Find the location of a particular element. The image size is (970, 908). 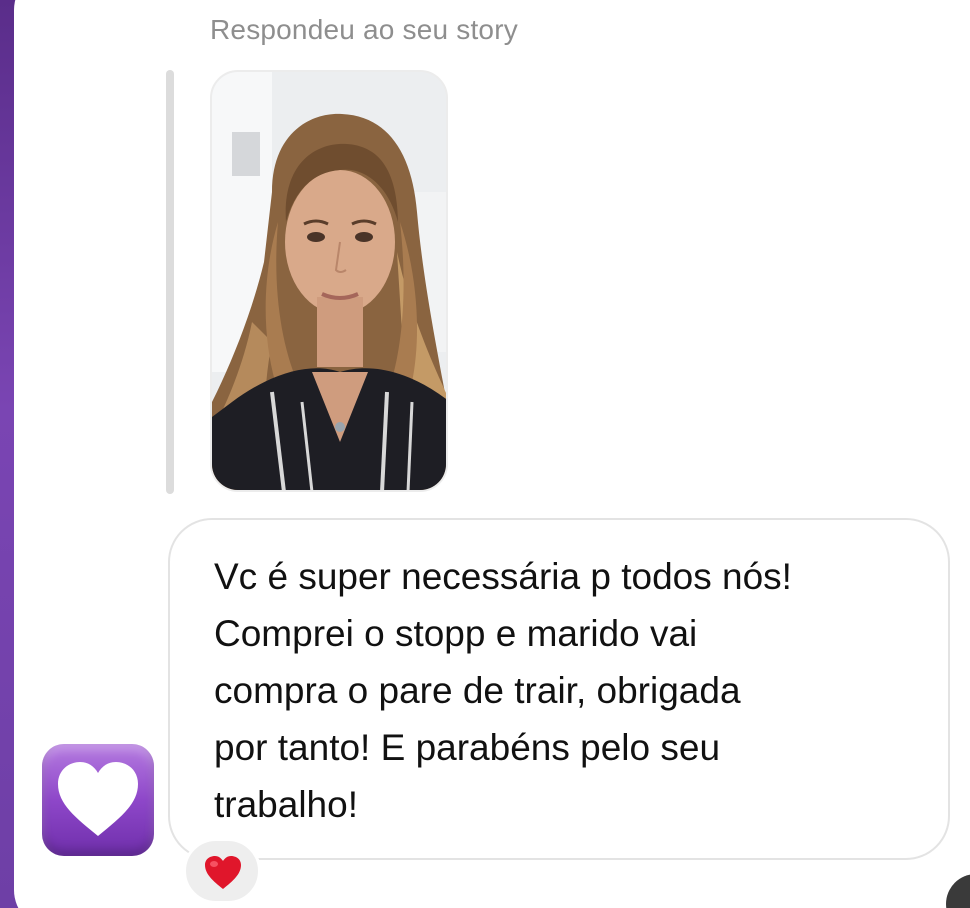

story-thumbnail is located at coordinates (329, 281).